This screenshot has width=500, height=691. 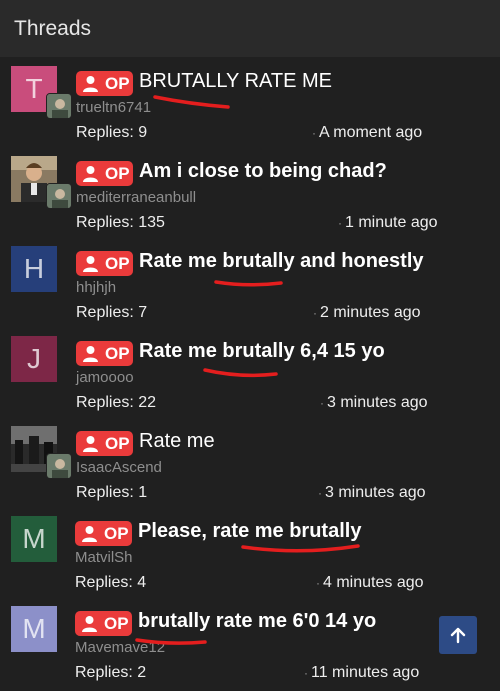 I want to click on thread-author: IsaacAscend, so click(x=119, y=467).